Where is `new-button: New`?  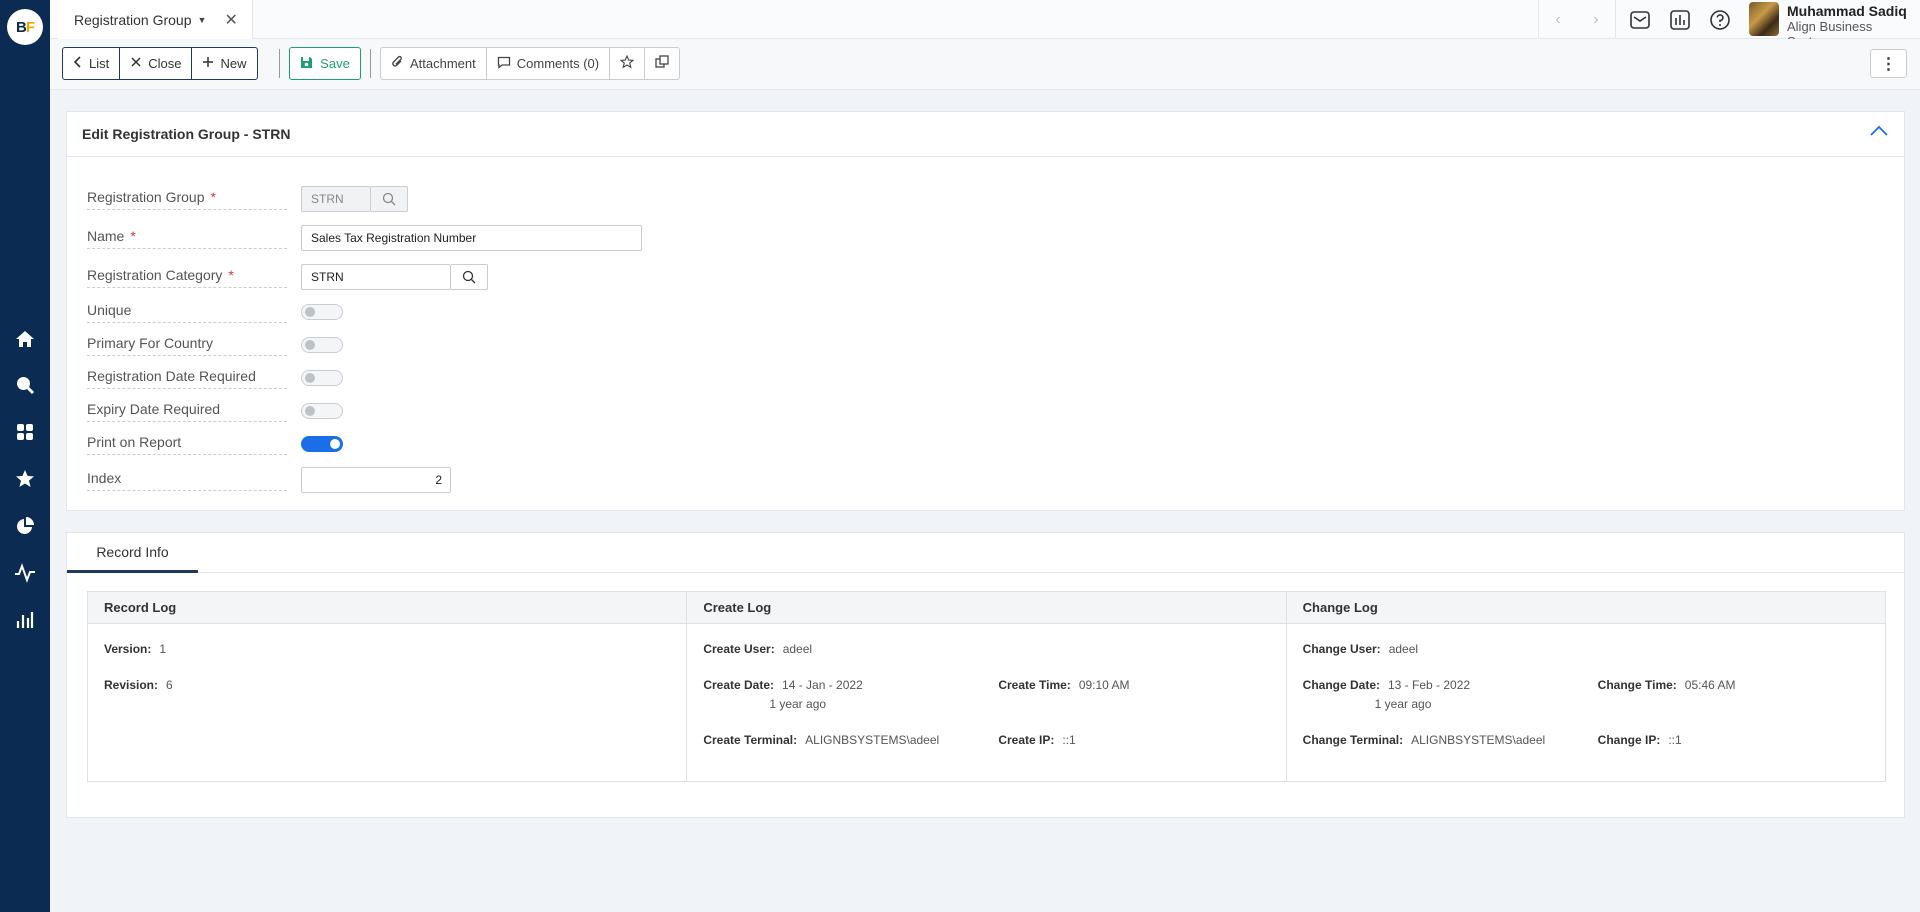
new-button: New is located at coordinates (224, 63).